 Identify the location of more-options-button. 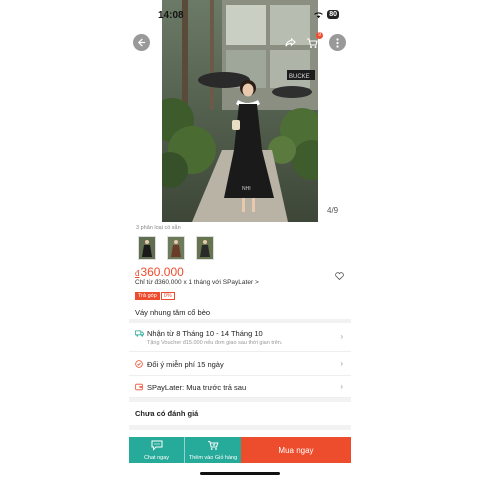
(337, 42).